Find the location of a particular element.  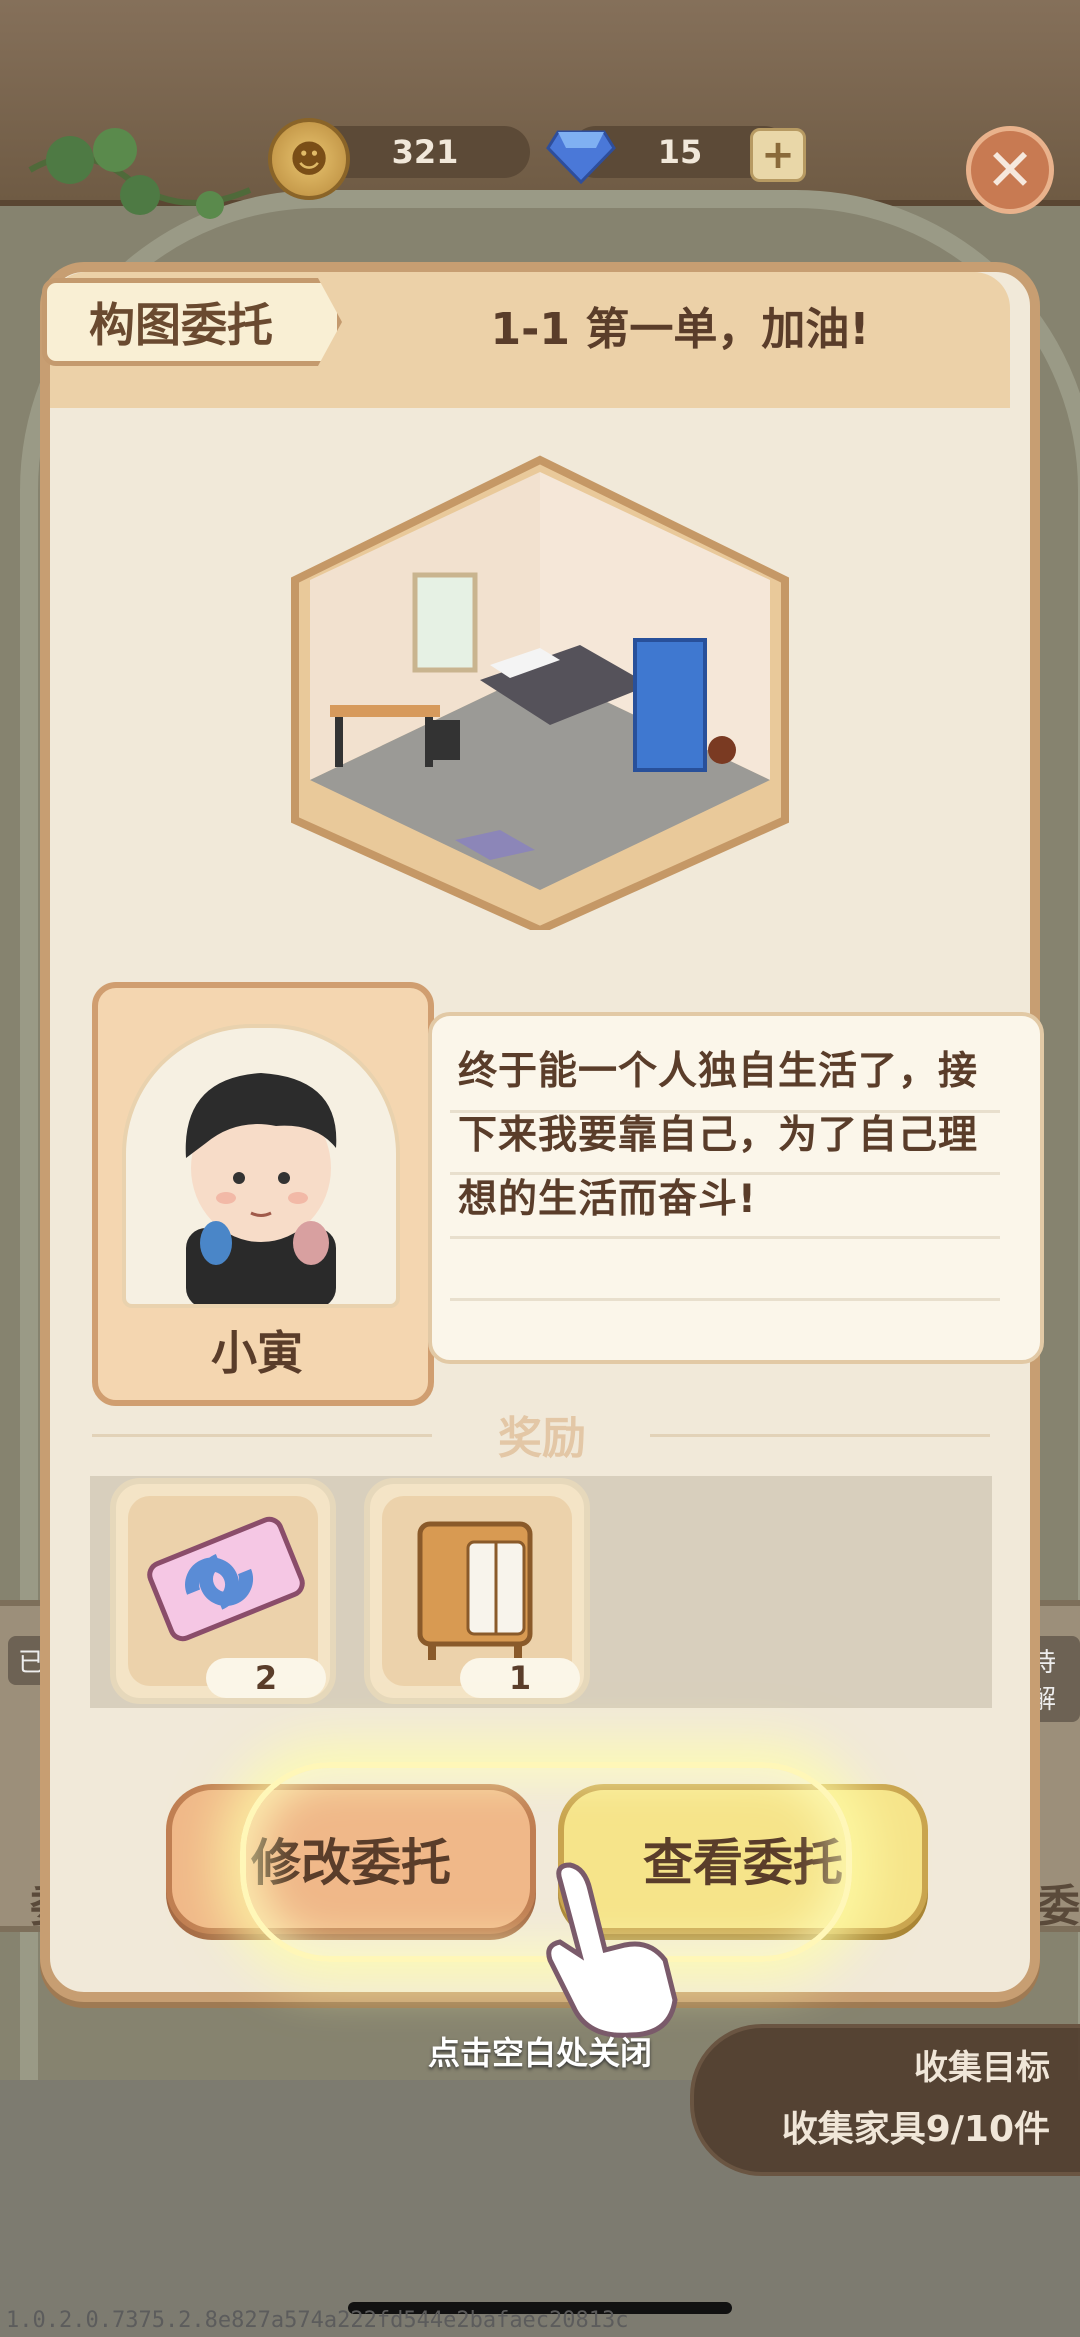

speech-text: 终于能一个人独自生活了，接 下来我要靠自己，为了自己理 想的生活而奋斗! is located at coordinates (738, 1136).